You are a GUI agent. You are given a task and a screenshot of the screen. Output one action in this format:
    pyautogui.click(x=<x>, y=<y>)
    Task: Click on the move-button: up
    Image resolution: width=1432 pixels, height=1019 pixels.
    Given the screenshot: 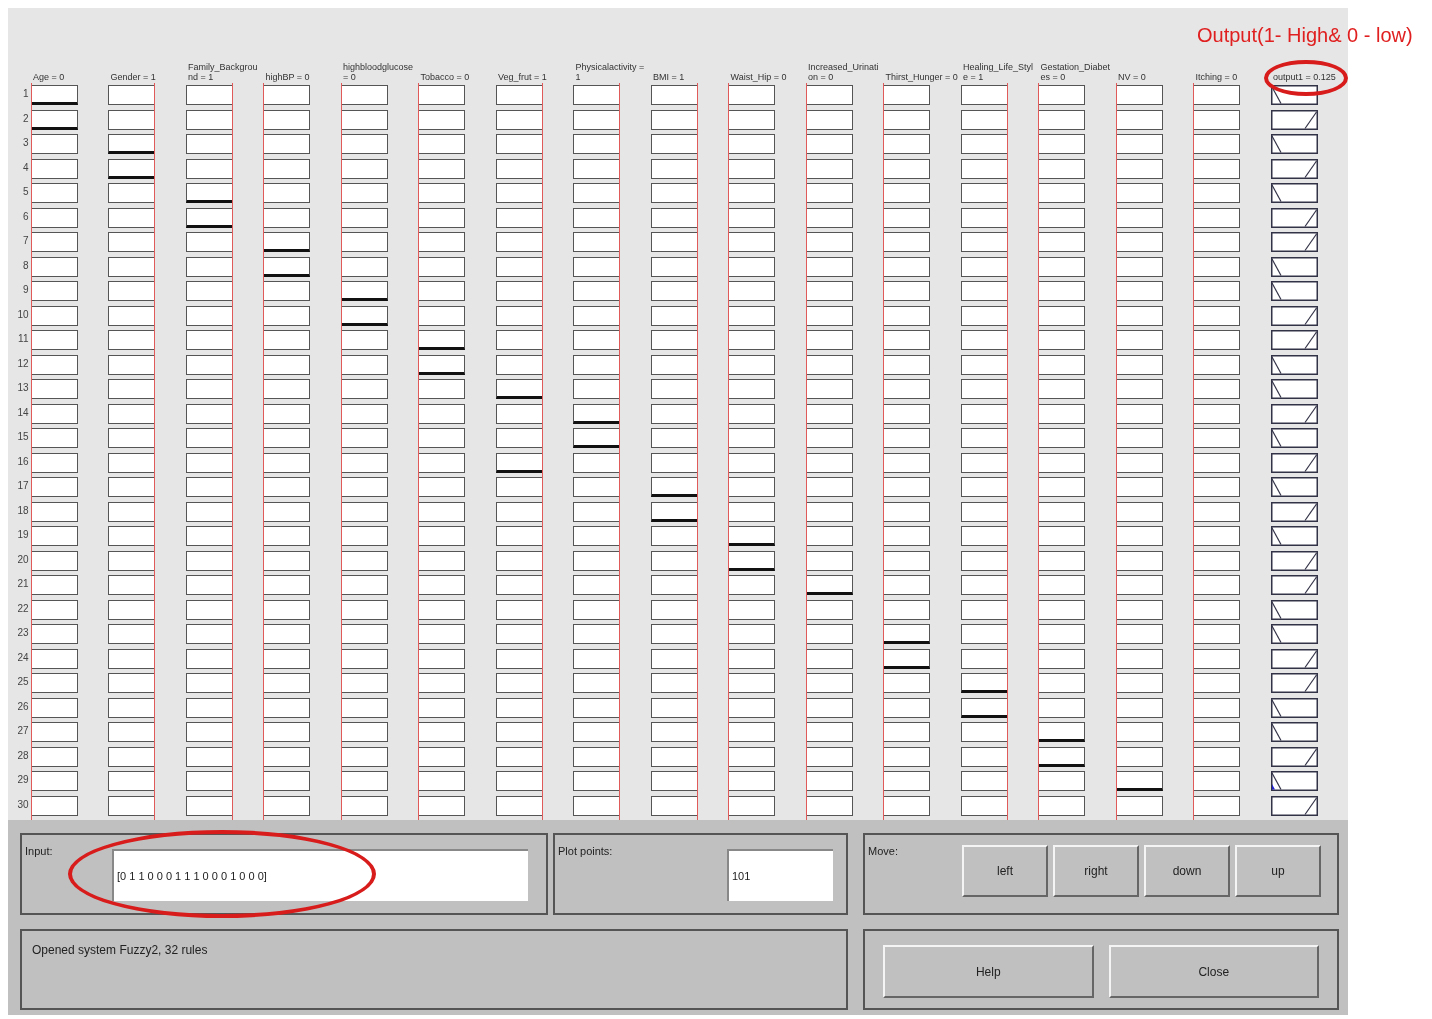 What is the action you would take?
    pyautogui.click(x=1278, y=871)
    